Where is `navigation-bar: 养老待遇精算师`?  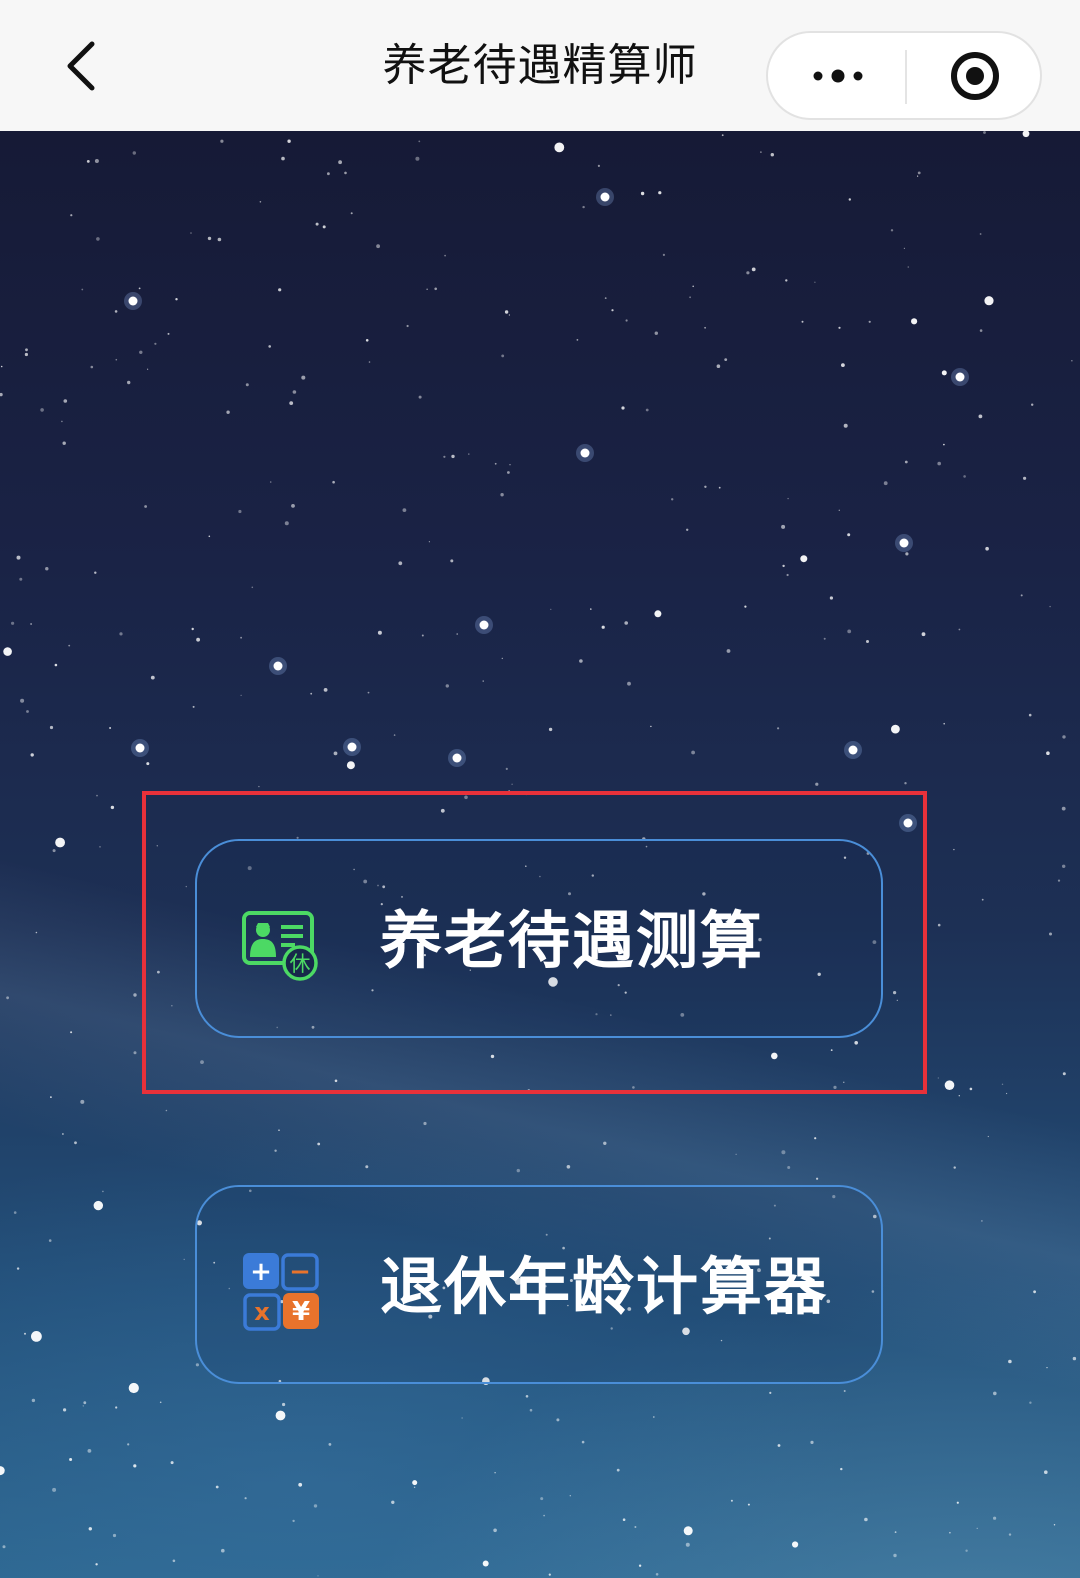 navigation-bar: 养老待遇精算师 is located at coordinates (540, 65).